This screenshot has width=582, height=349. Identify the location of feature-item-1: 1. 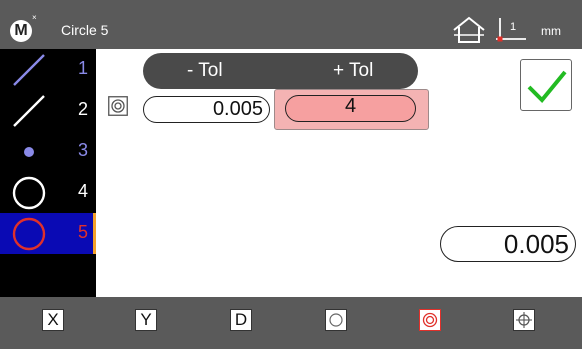
(48, 69).